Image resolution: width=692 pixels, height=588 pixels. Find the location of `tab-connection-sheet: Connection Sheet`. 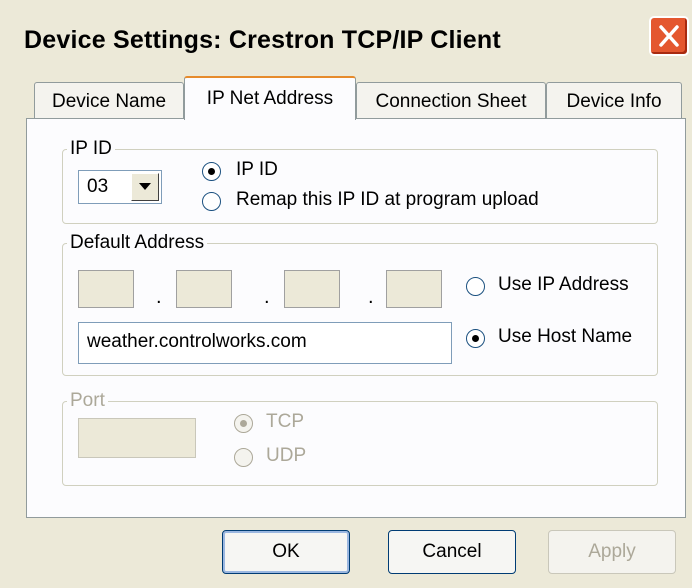

tab-connection-sheet: Connection Sheet is located at coordinates (451, 101).